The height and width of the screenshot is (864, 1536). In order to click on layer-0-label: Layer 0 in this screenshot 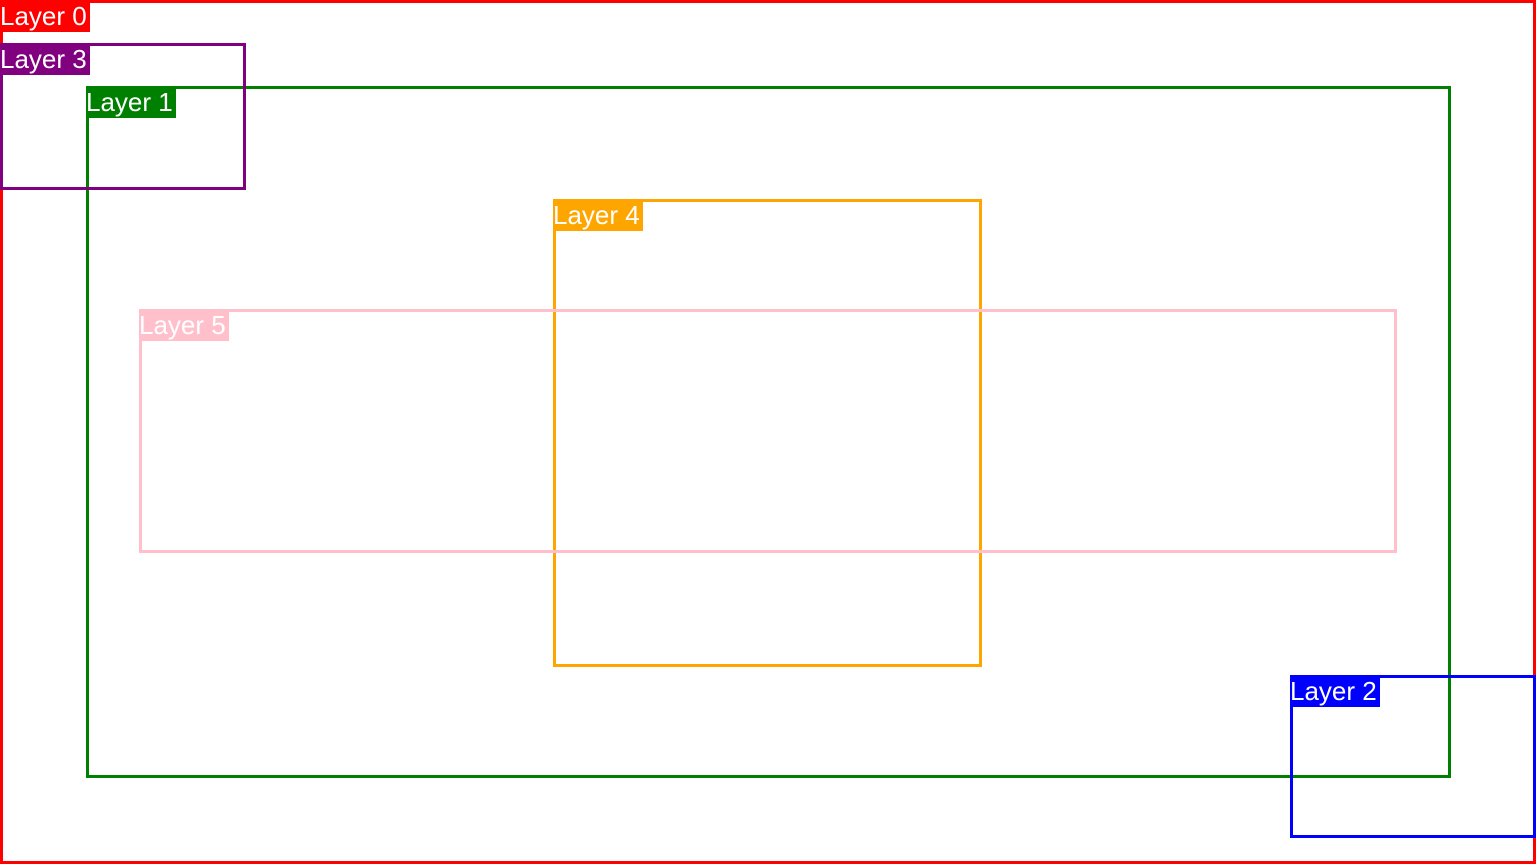, I will do `click(45, 16)`.